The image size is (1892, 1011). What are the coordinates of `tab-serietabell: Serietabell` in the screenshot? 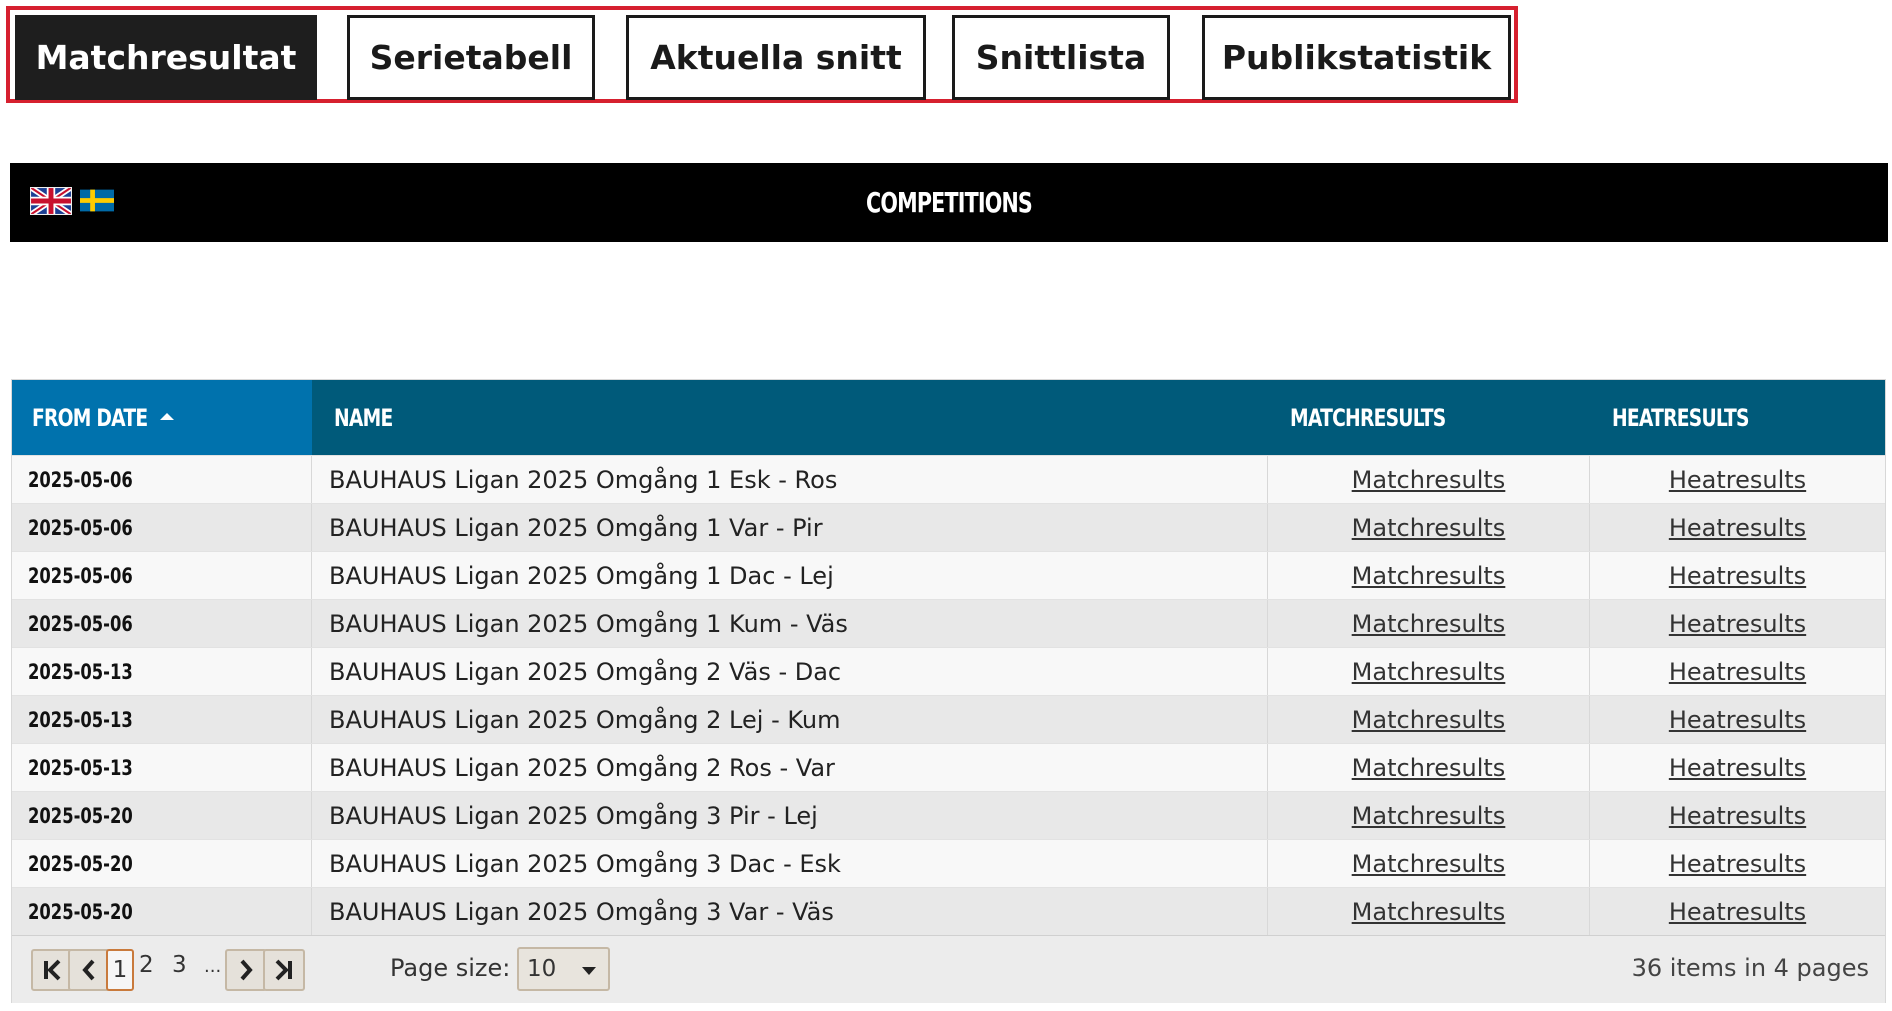 It's located at (471, 57).